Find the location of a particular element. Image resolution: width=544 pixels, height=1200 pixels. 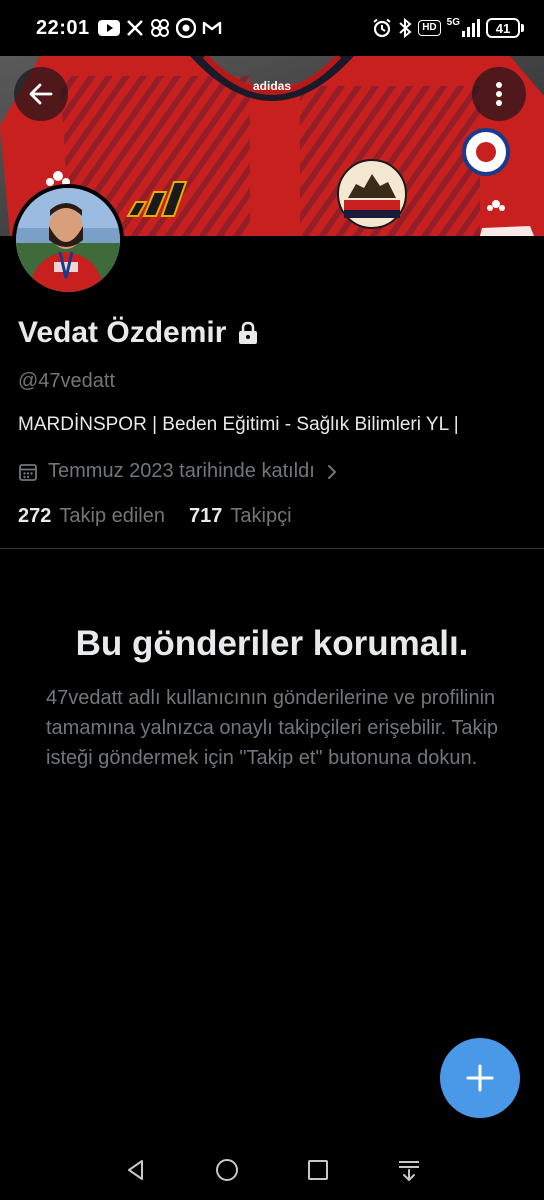

triangle-back-icon is located at coordinates (135, 1170).